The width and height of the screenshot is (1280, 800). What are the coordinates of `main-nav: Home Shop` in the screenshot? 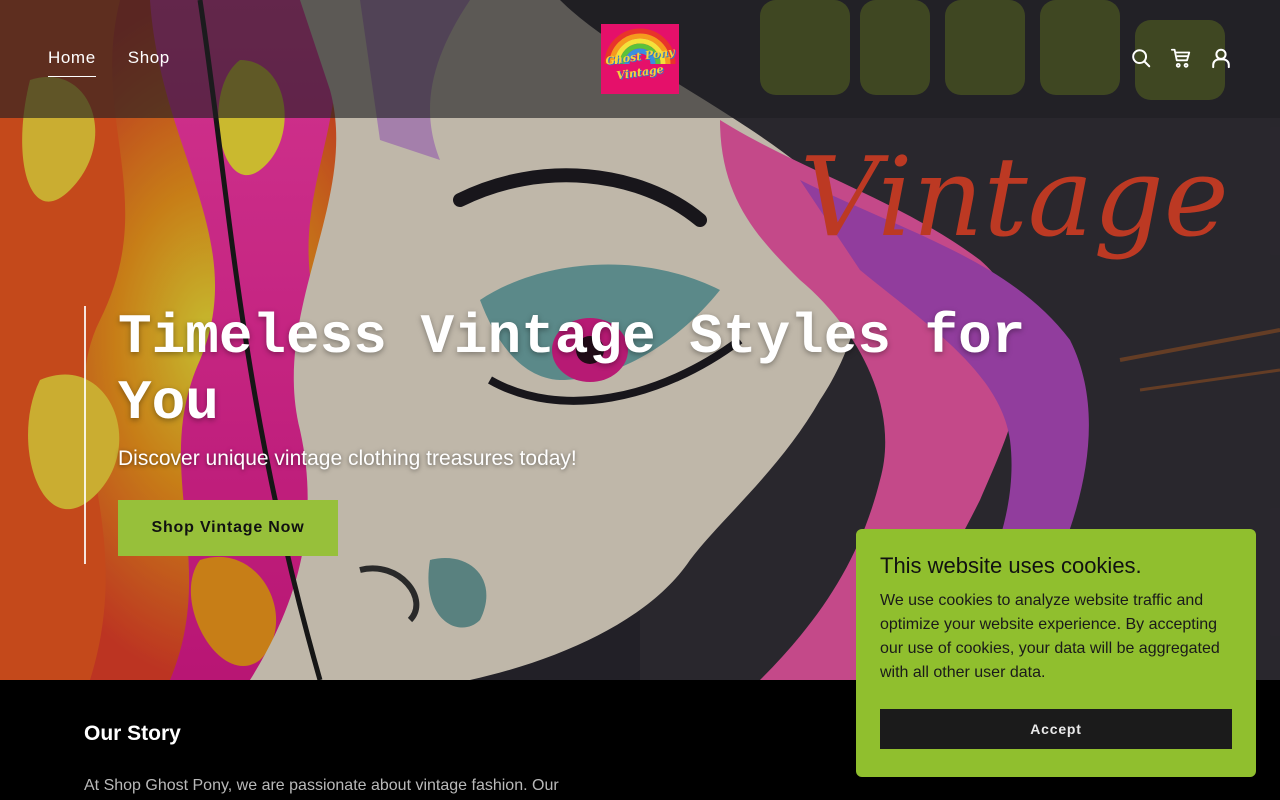 It's located at (109, 62).